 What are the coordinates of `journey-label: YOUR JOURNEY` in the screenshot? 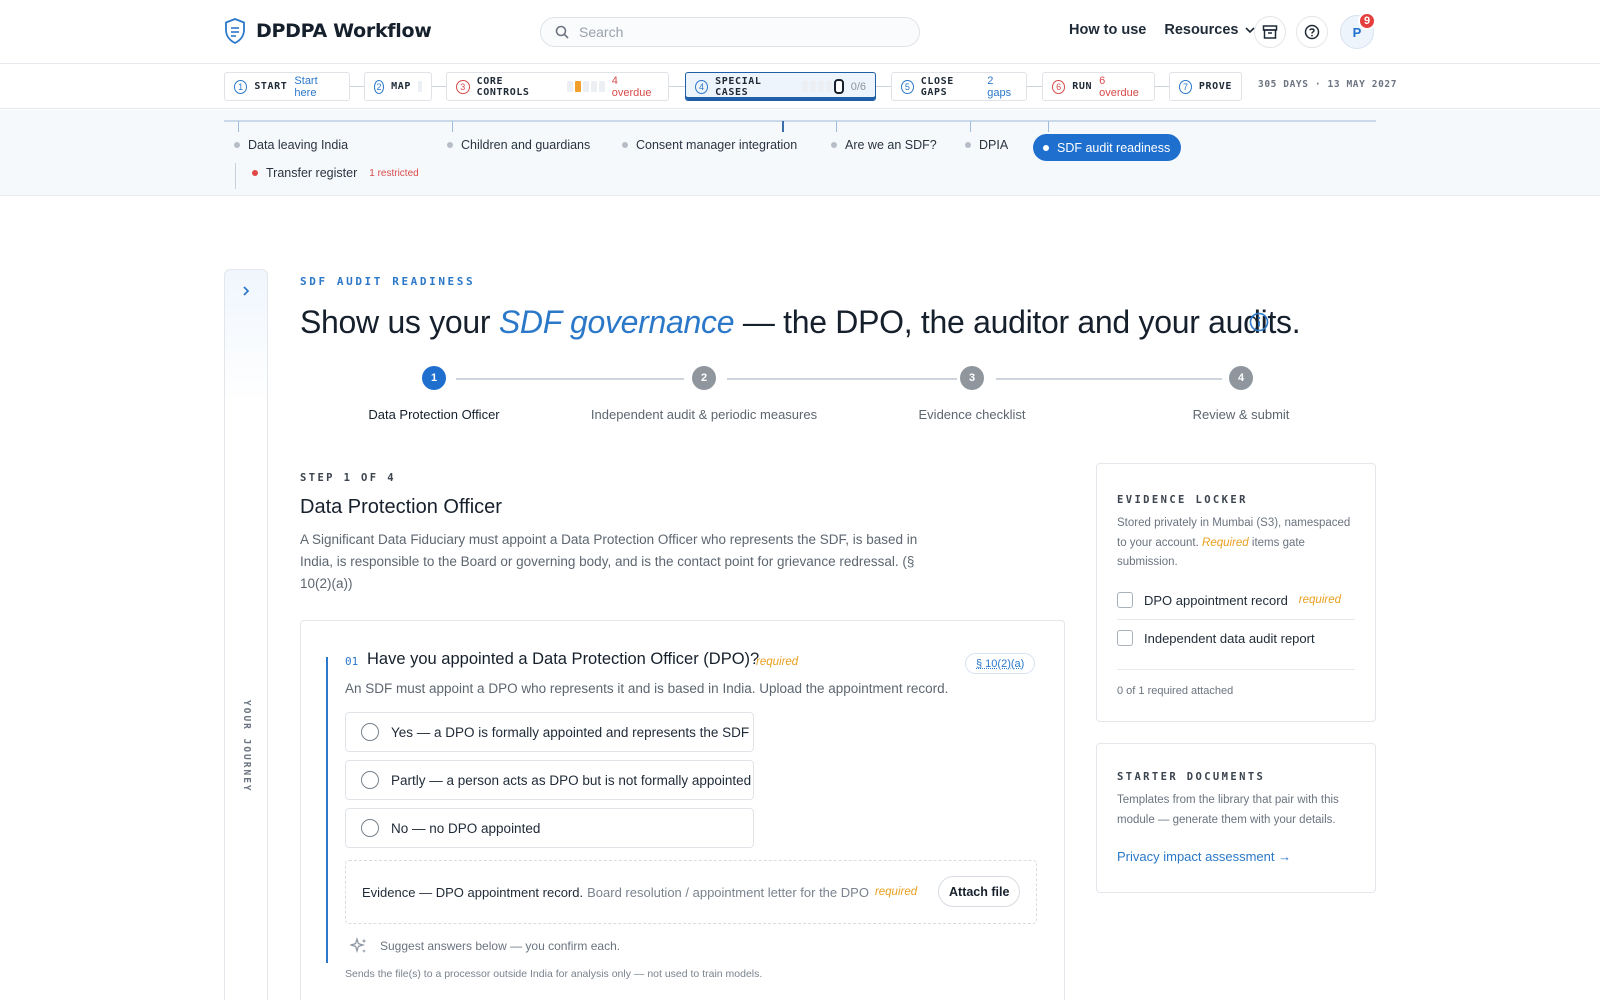 It's located at (246, 746).